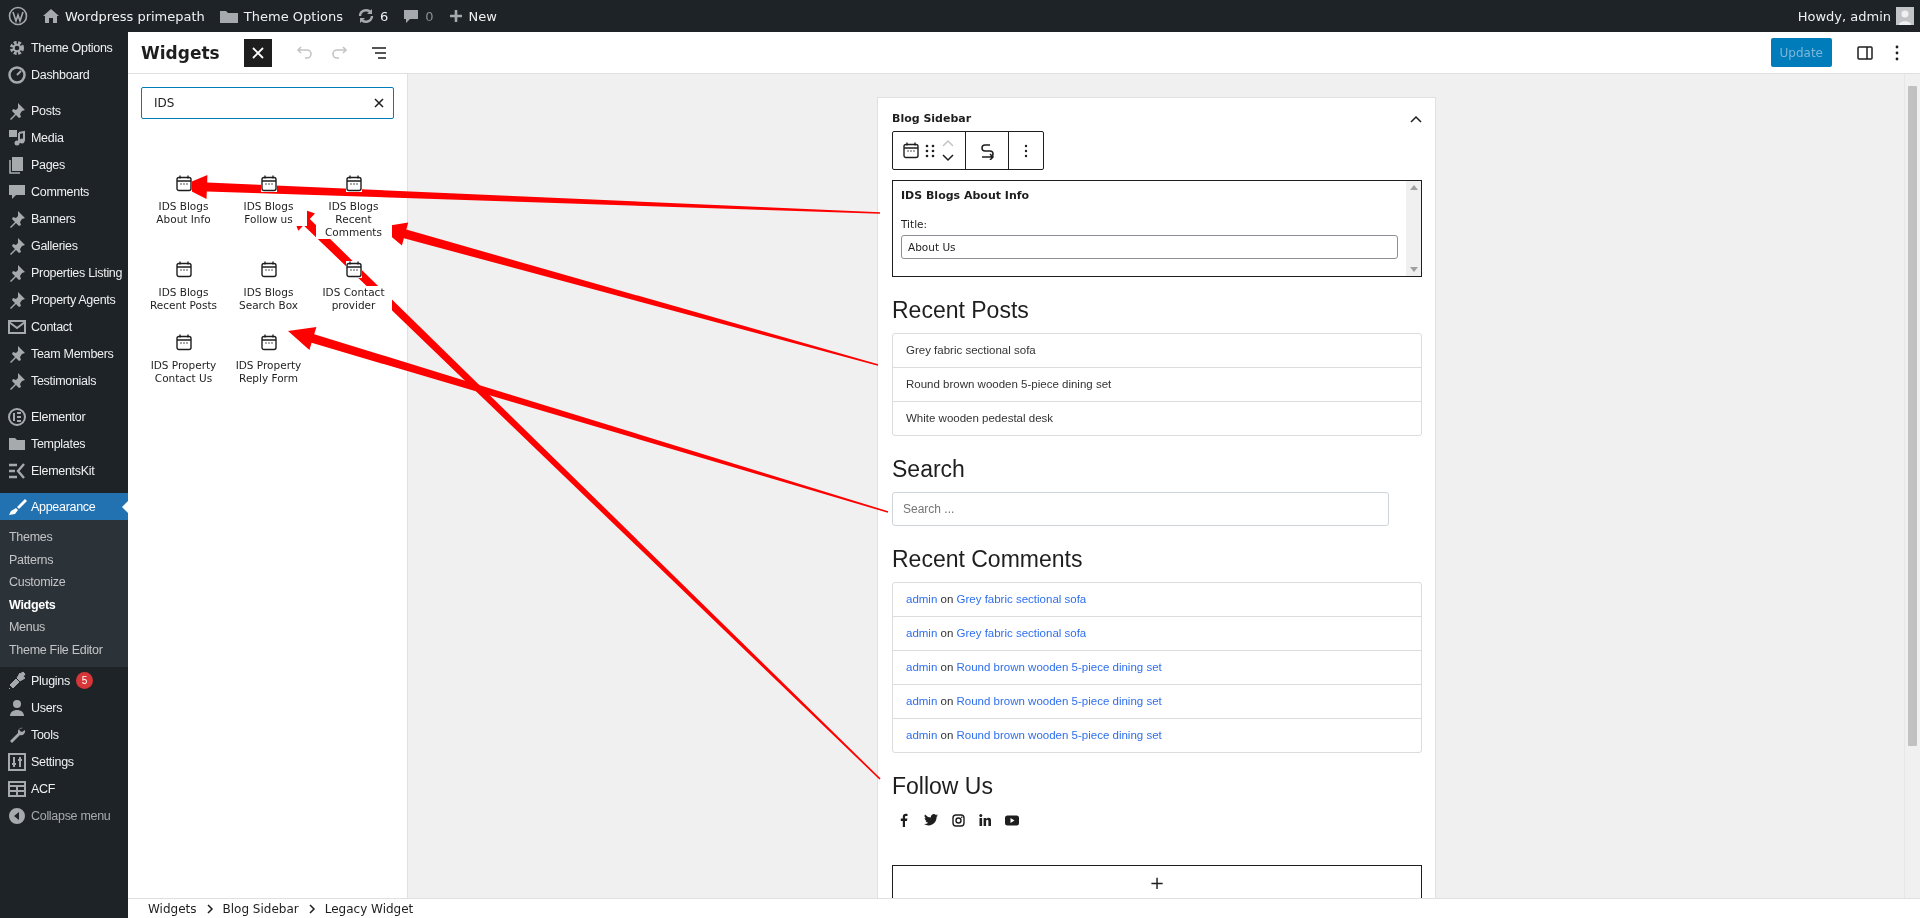 The image size is (1920, 918). I want to click on sidebar-menu-item: Pages, so click(64, 164).